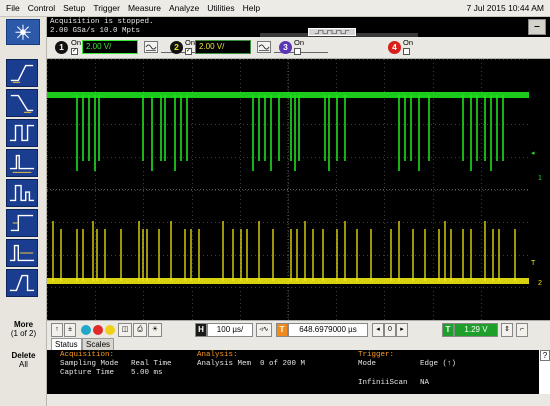  I want to click on channel-2-coupling-button, so click(264, 47).